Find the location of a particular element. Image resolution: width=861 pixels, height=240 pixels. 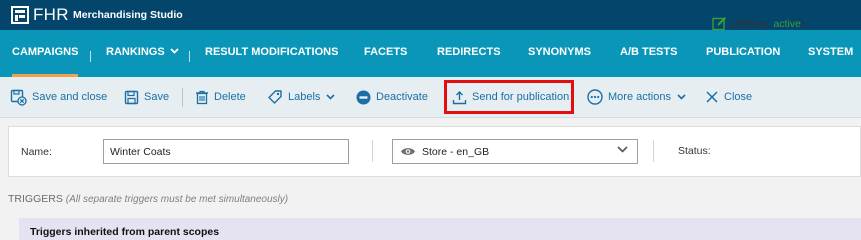

nav-campaigns: CAMPAIGNS is located at coordinates (45, 53).